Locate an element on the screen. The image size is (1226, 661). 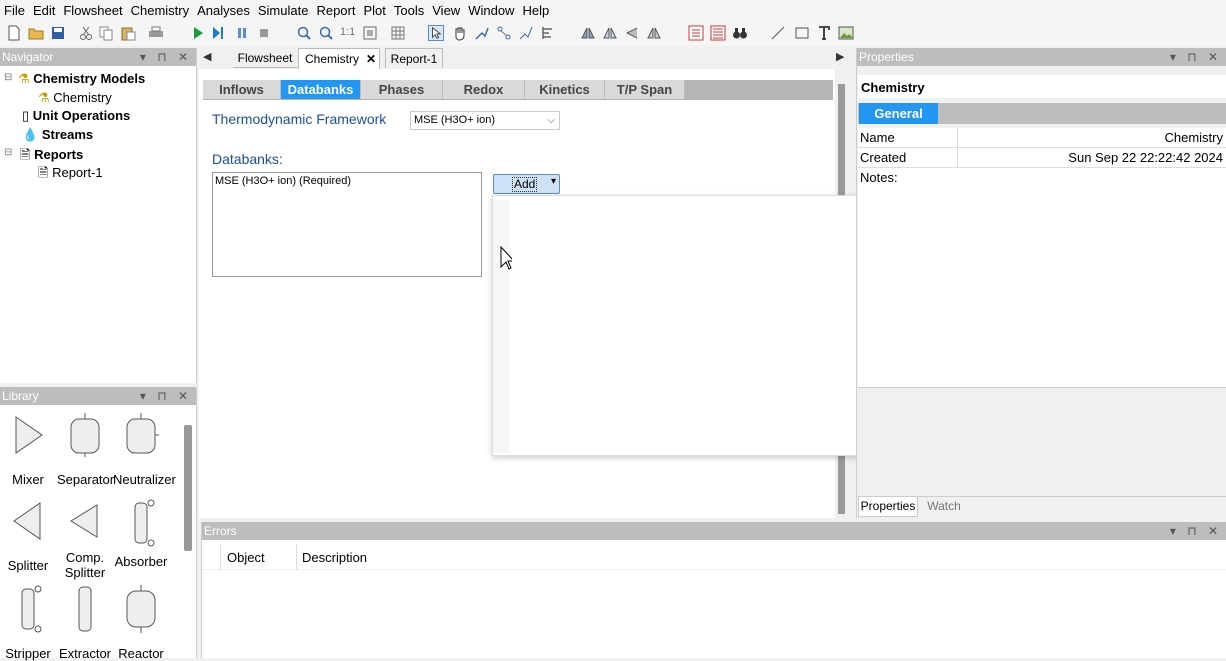
subtab-databanks: Databanks is located at coordinates (321, 89).